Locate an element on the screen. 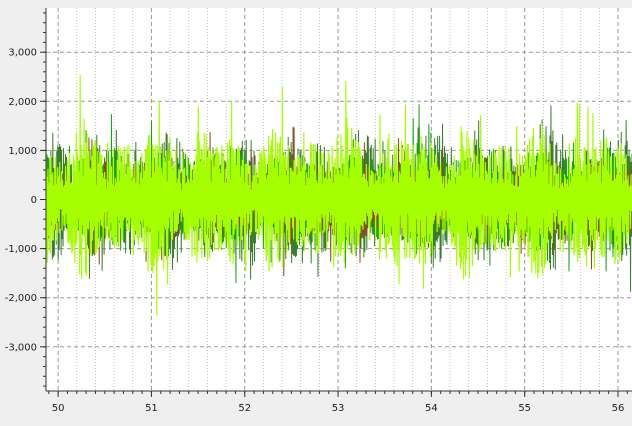  y-tick-label: -1,000 is located at coordinates (21, 249).